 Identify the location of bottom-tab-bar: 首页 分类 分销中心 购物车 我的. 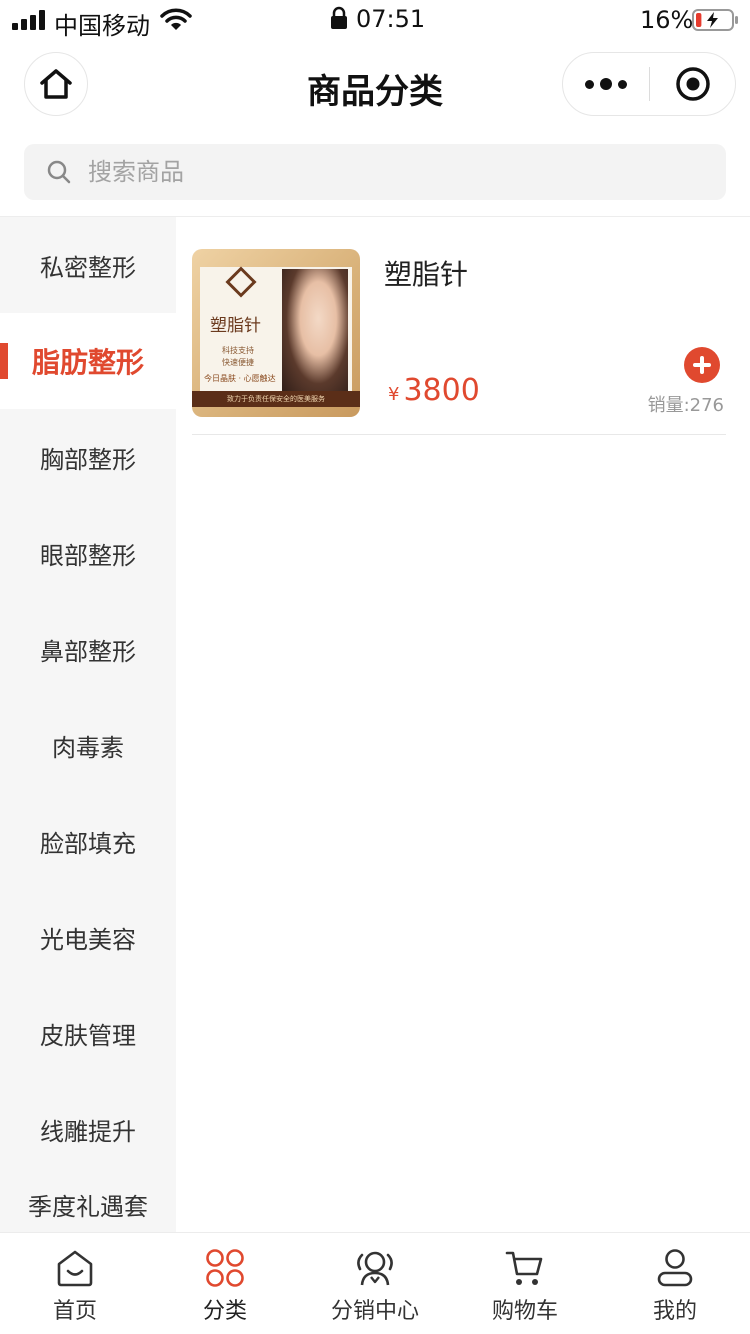
(375, 1283).